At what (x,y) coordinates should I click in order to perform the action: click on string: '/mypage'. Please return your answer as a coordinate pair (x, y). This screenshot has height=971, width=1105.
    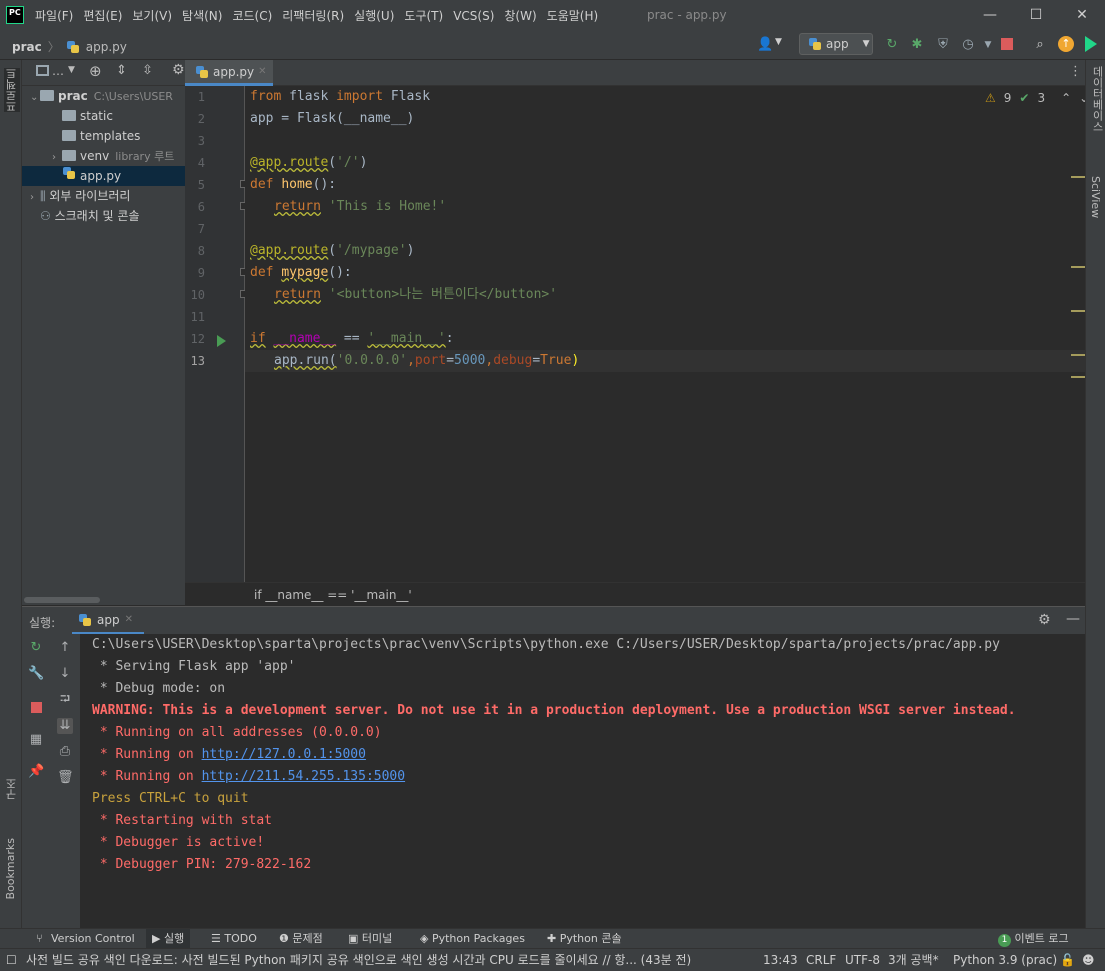
    Looking at the image, I should click on (371, 250).